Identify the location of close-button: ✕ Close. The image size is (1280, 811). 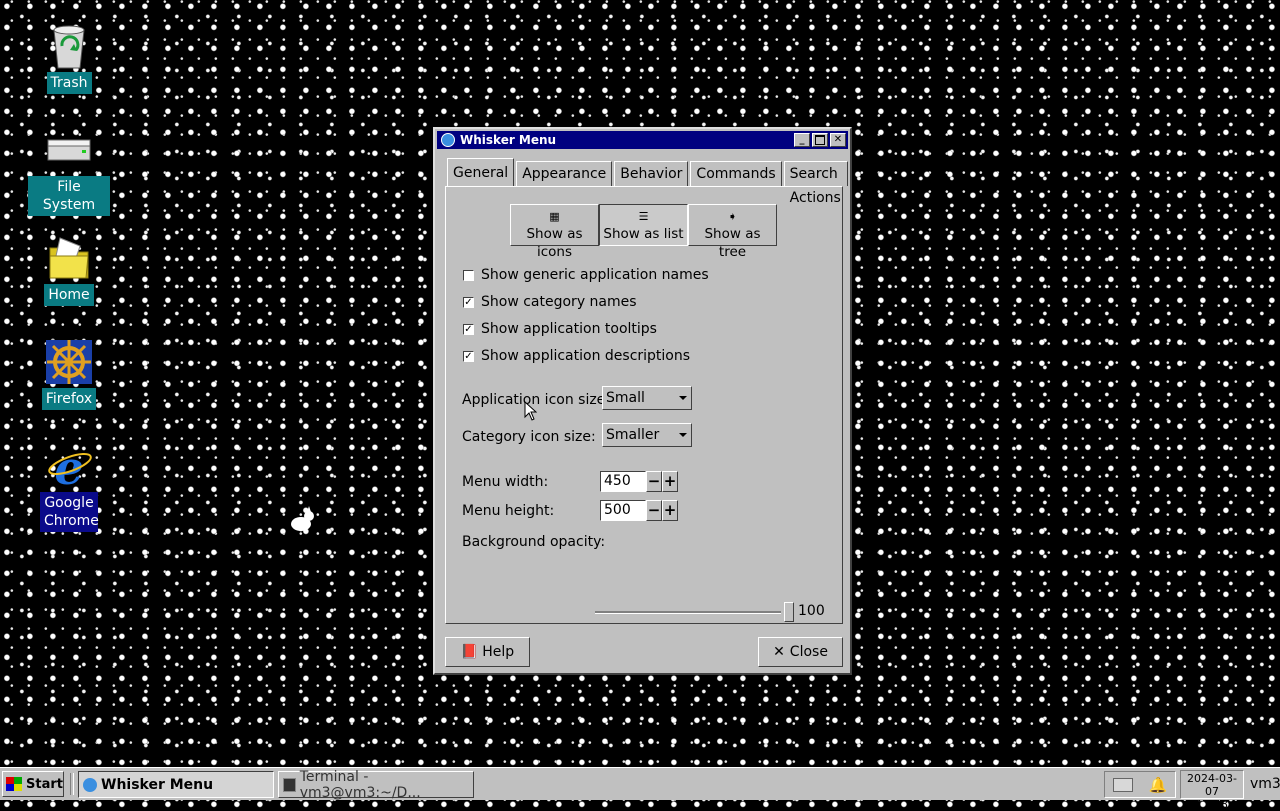
(800, 652).